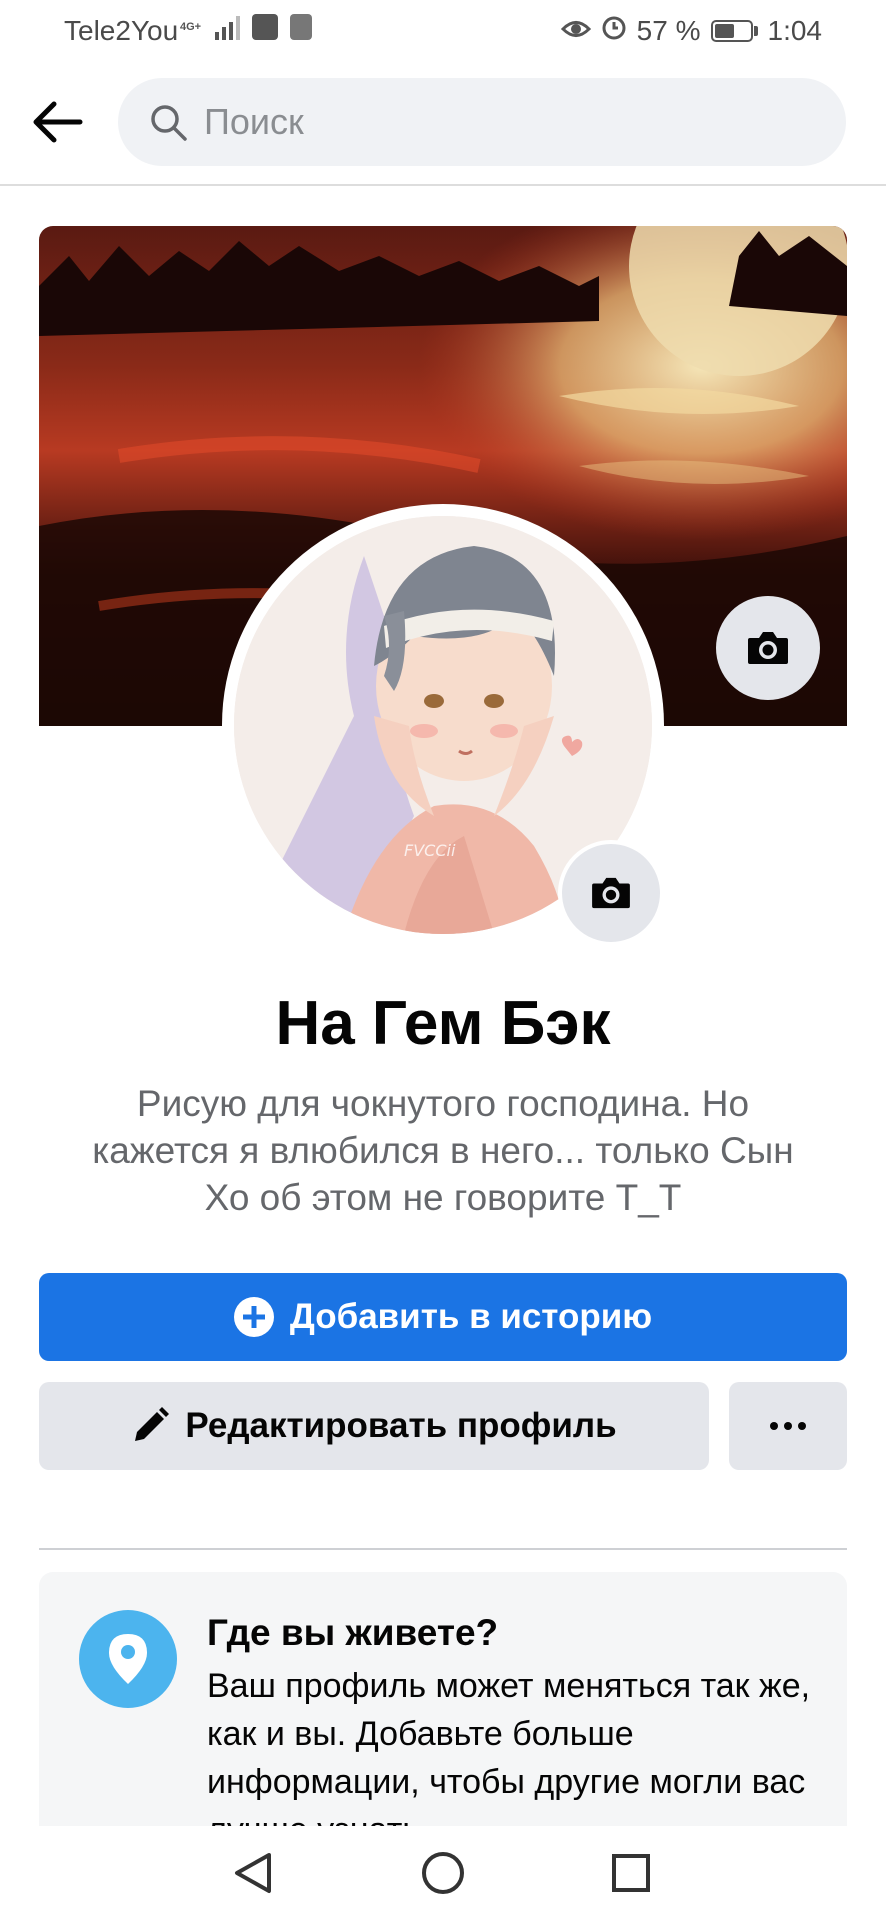 The image size is (886, 1920). What do you see at coordinates (430, 850) in the screenshot?
I see `avatar-watermark: FVCCii` at bounding box center [430, 850].